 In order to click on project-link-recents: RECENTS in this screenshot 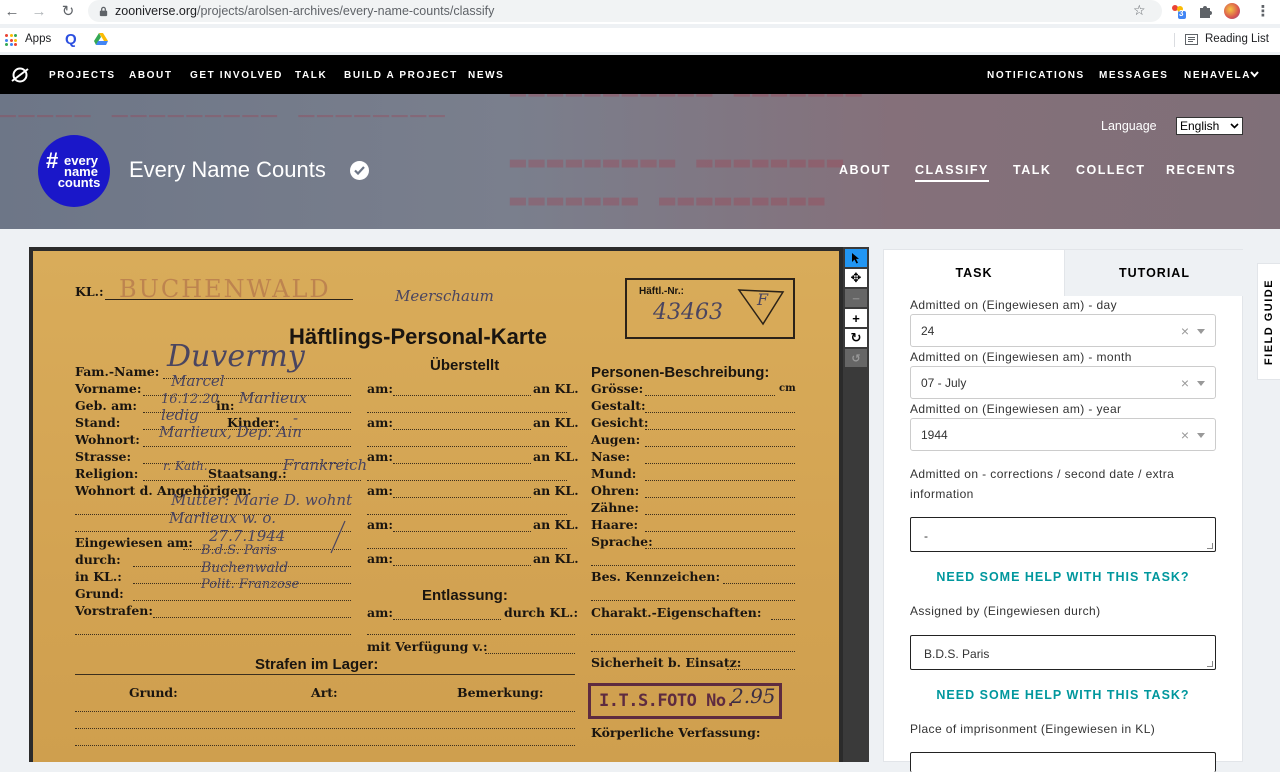, I will do `click(1201, 170)`.